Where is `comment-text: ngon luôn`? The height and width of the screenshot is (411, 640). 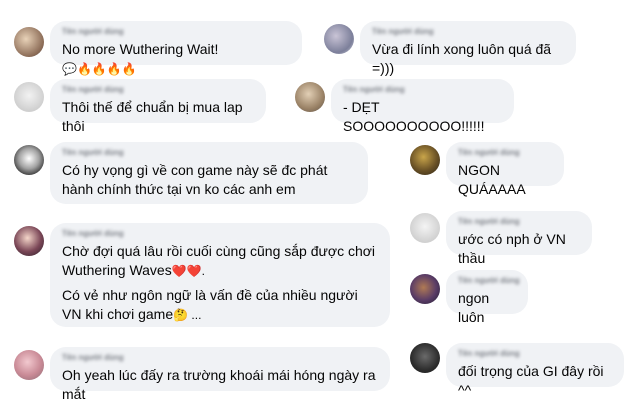
comment-text: ngon luôn is located at coordinates (474, 307).